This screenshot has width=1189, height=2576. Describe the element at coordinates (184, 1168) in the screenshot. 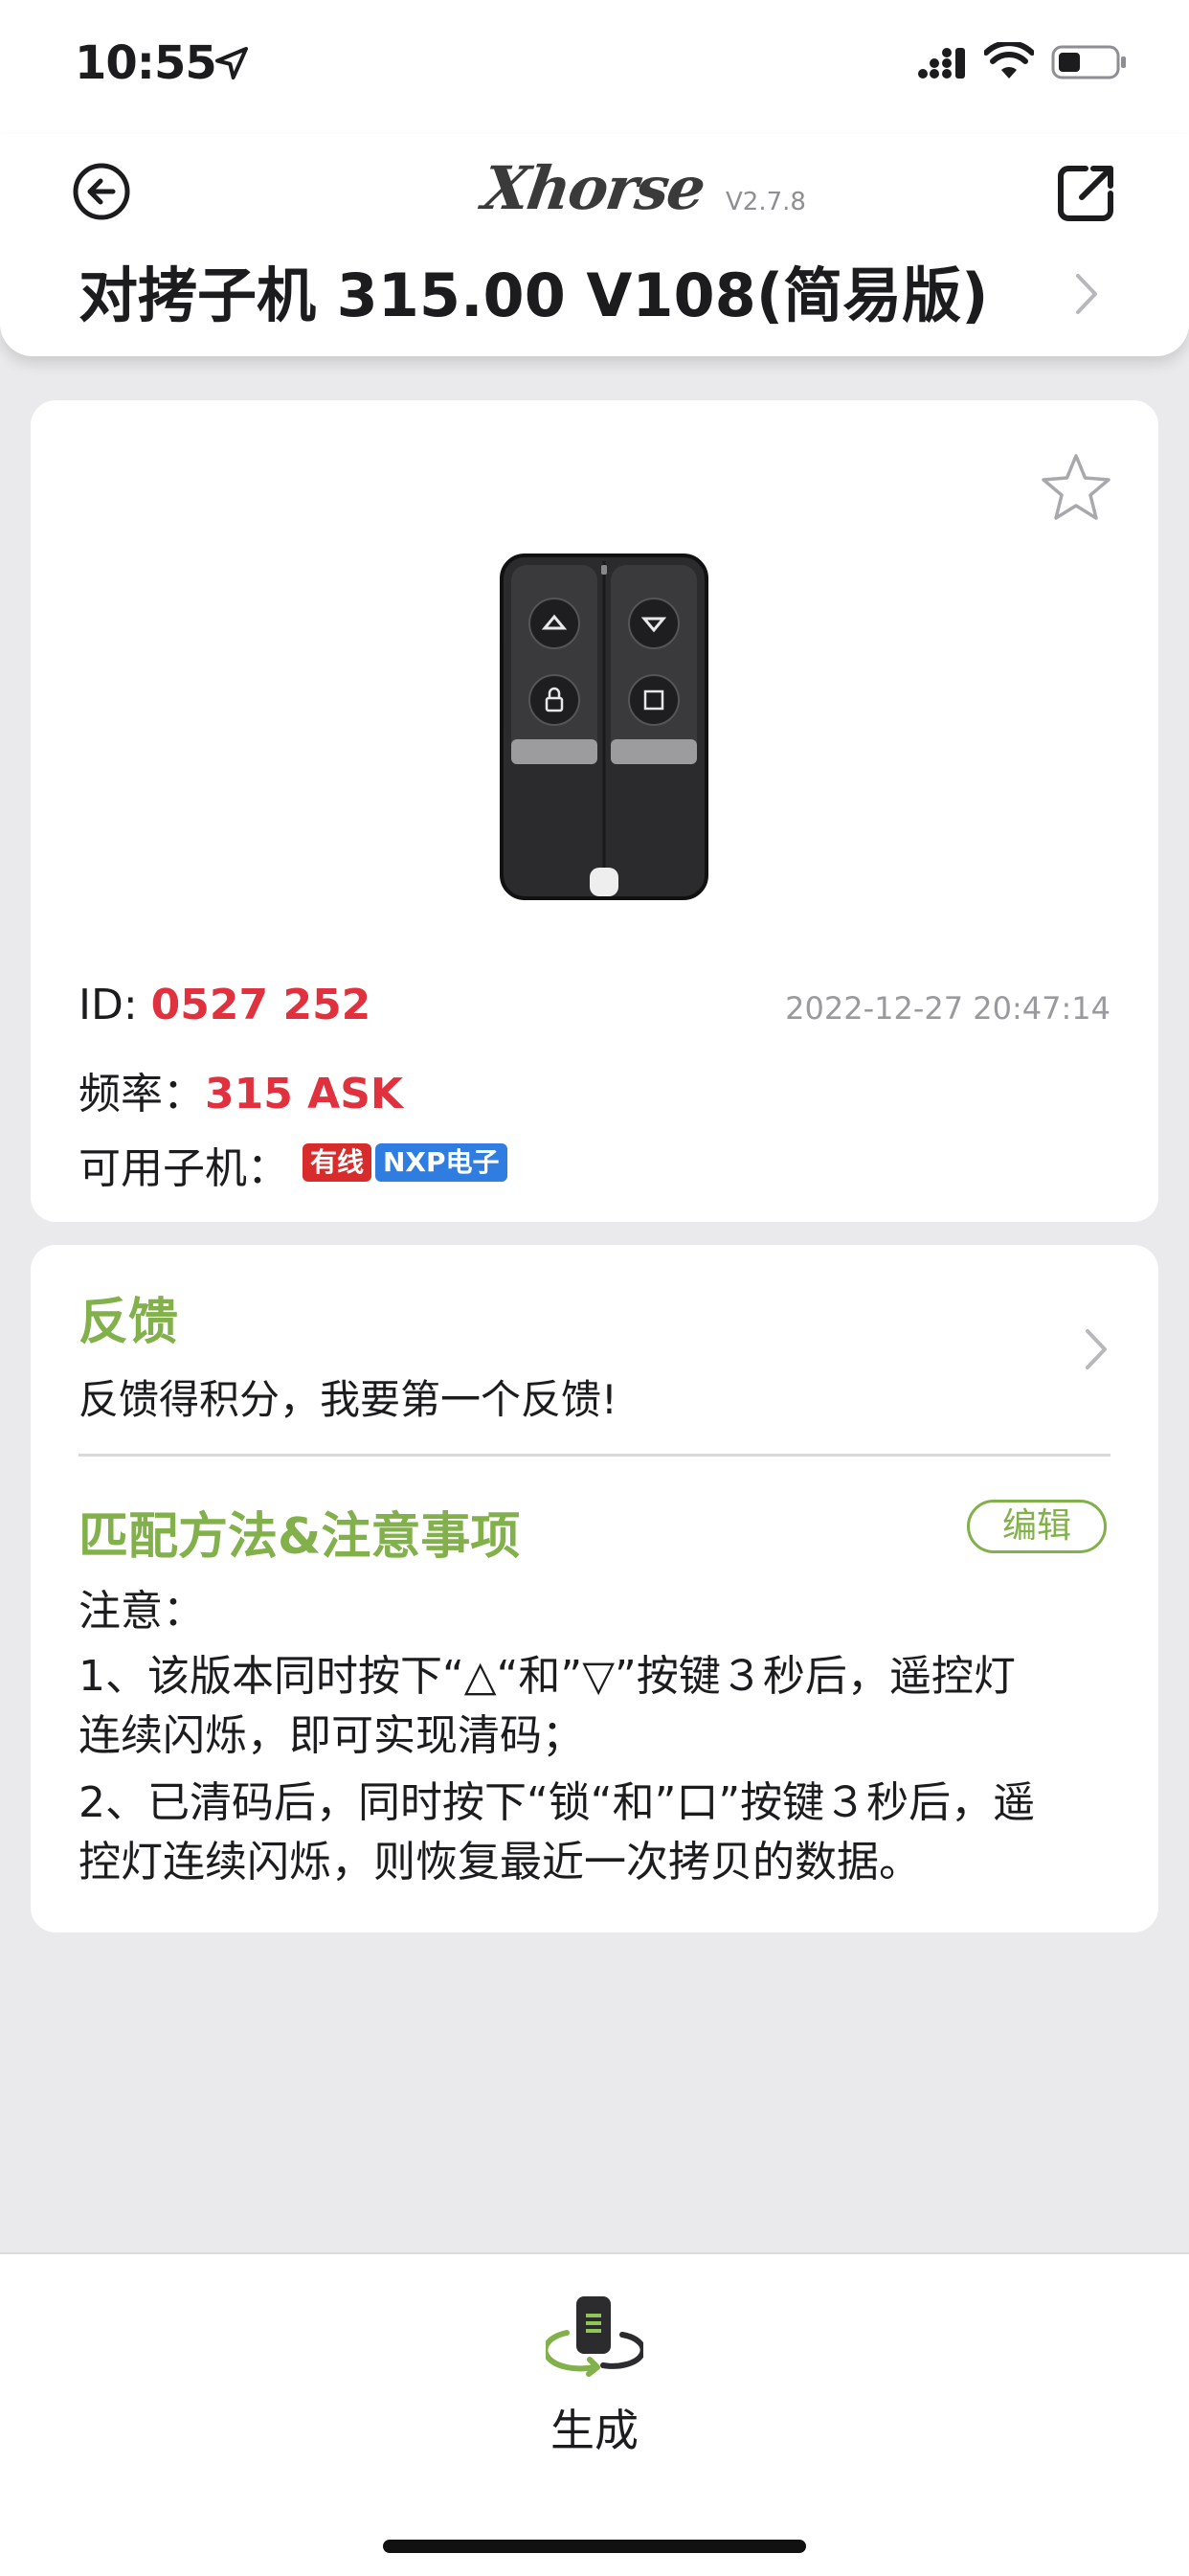

I see `available-sub-remotes-label: 可用子机：` at that location.